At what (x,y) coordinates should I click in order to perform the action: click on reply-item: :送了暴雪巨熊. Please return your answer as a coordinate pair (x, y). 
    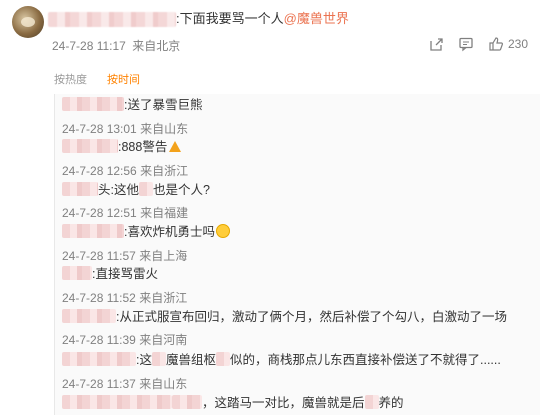
    Looking at the image, I should click on (132, 105).